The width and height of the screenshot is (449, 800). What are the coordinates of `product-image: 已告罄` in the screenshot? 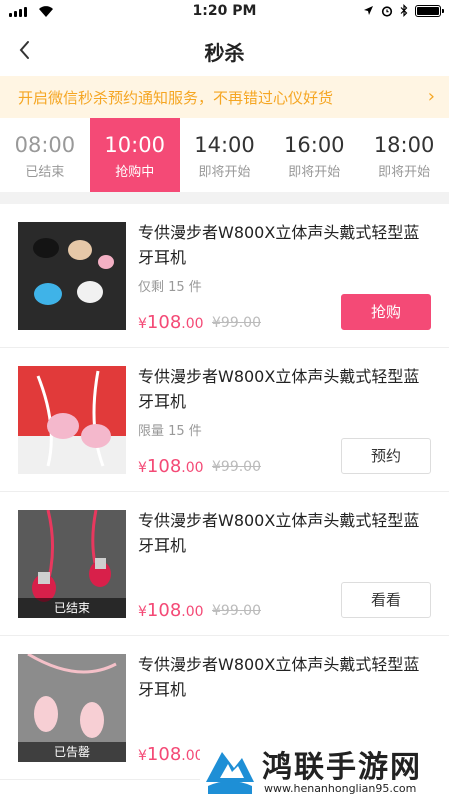 It's located at (72, 708).